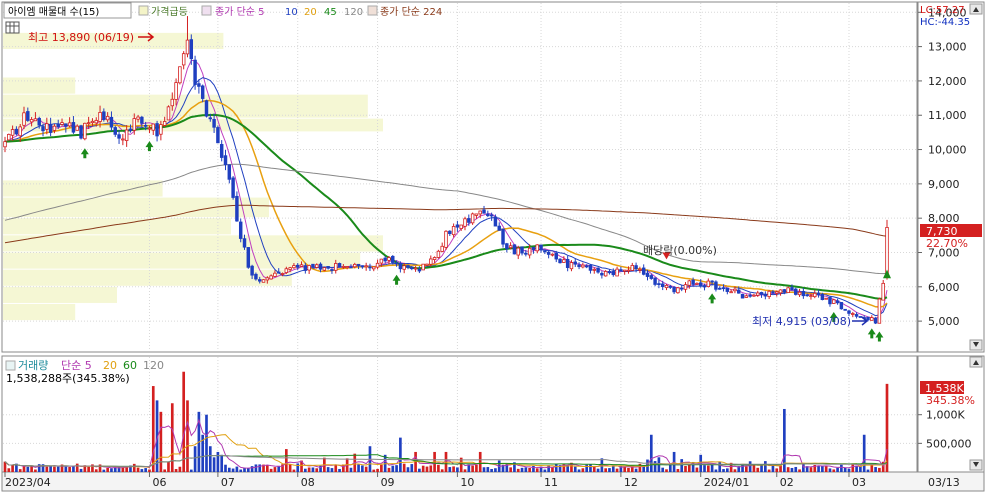 The height and width of the screenshot is (492, 986). Describe the element at coordinates (12, 27) in the screenshot. I see `table-icon` at that location.